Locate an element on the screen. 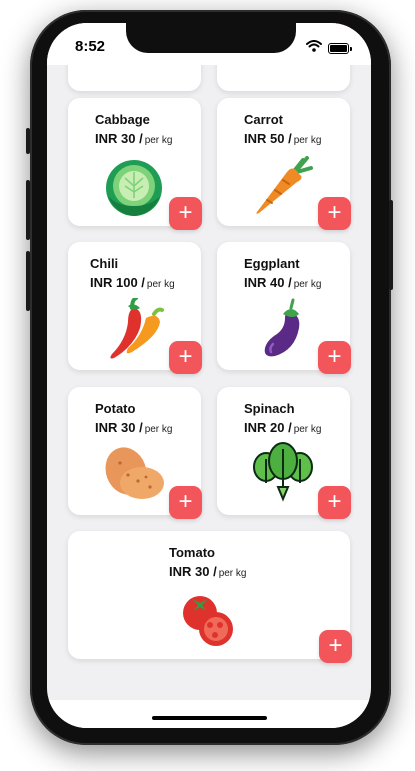 This screenshot has width=415, height=771. product-card-spinach: Spinach INR 20 /per kg + is located at coordinates (284, 453).